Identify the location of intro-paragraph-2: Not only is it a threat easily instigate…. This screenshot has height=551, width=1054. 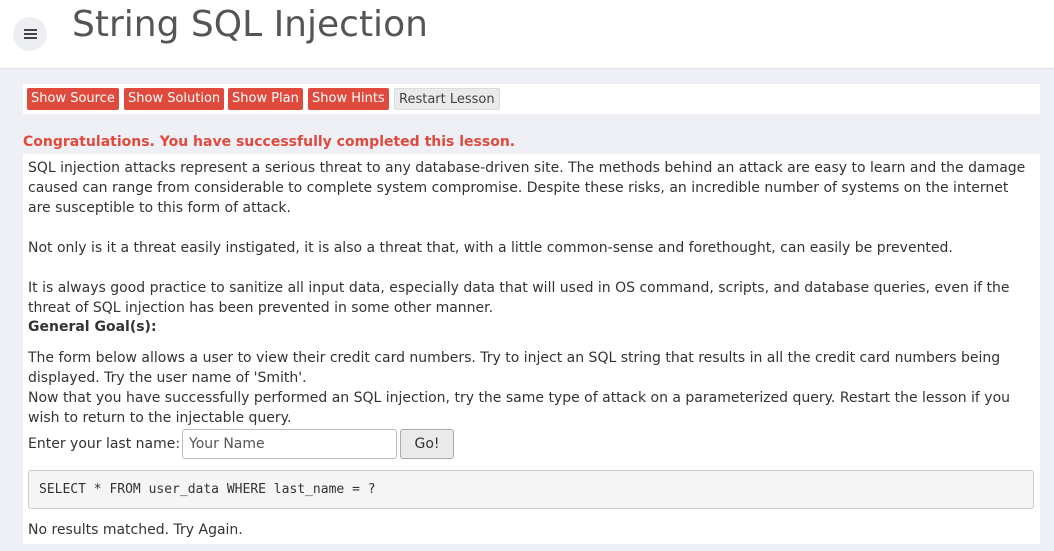
(490, 248).